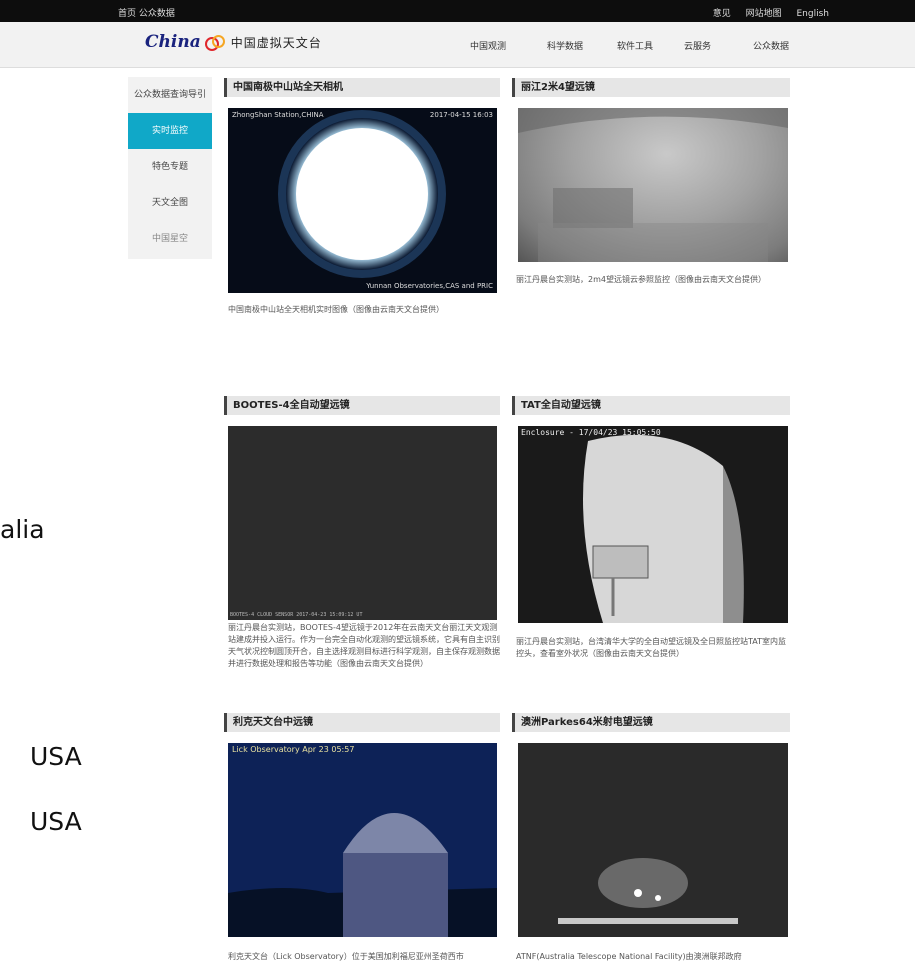  What do you see at coordinates (457, 11) in the screenshot?
I see `top-utility-bar: 首页 公众数据 意见 网站地图 English` at bounding box center [457, 11].